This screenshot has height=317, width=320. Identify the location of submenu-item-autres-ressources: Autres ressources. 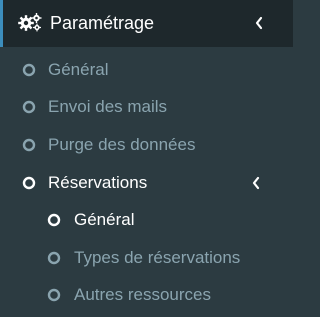
(146, 295).